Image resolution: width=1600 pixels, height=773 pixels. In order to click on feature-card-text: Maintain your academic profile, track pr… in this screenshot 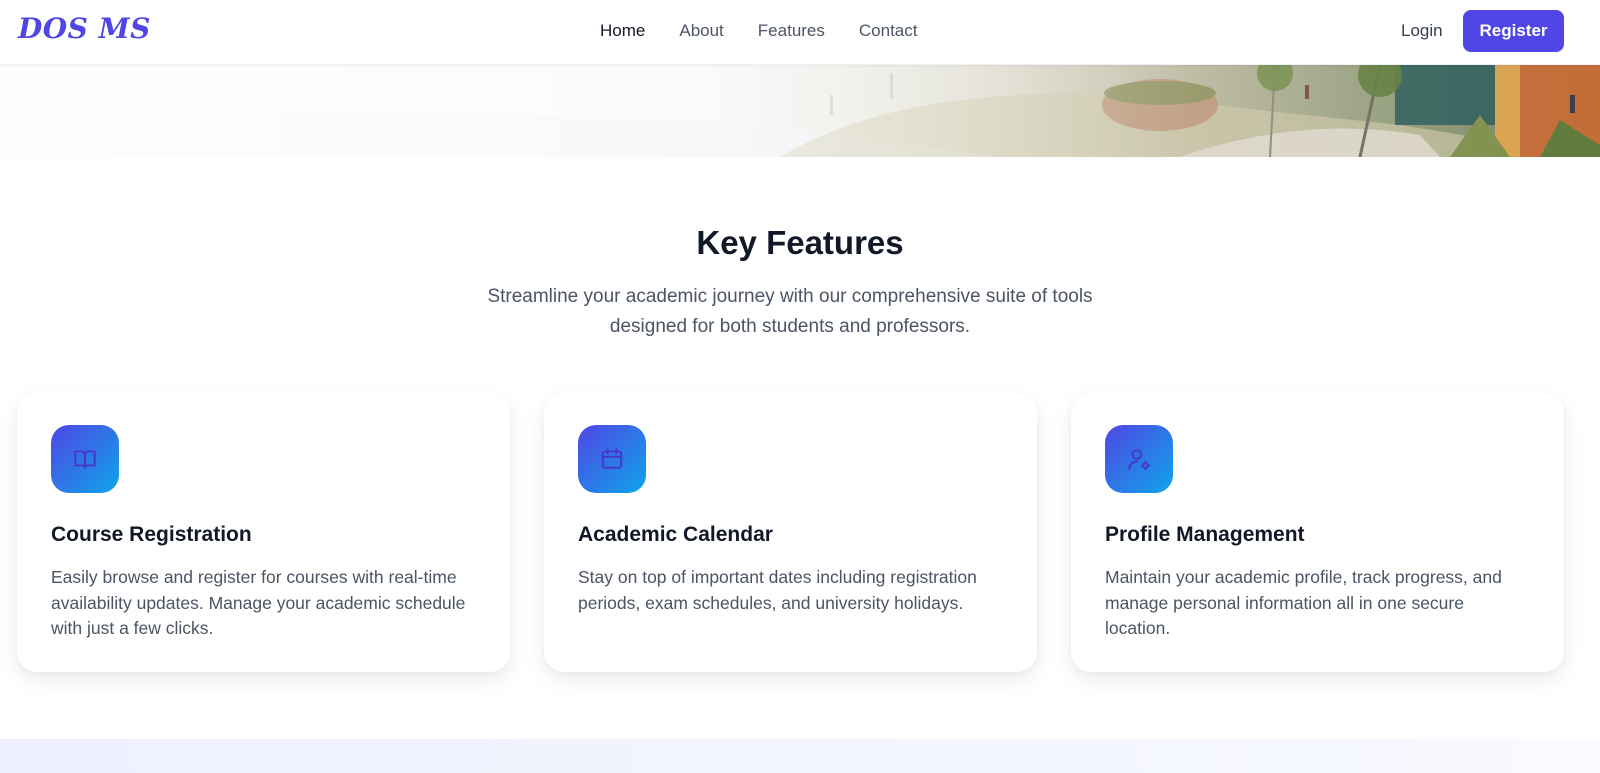, I will do `click(1303, 602)`.